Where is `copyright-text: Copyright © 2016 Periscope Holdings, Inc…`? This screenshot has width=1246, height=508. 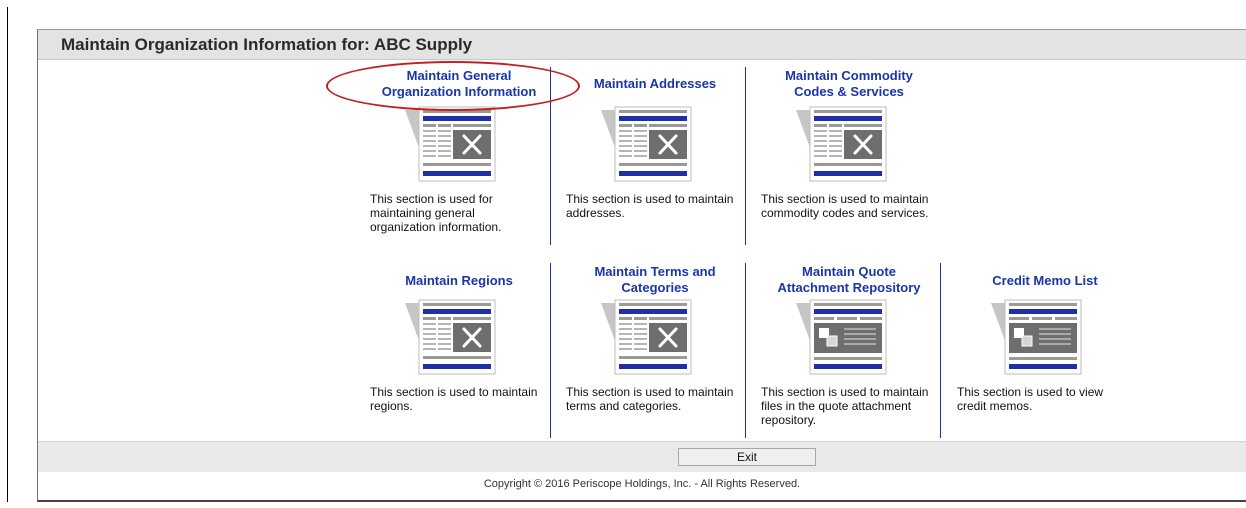 copyright-text: Copyright © 2016 Periscope Holdings, Inc… is located at coordinates (642, 484).